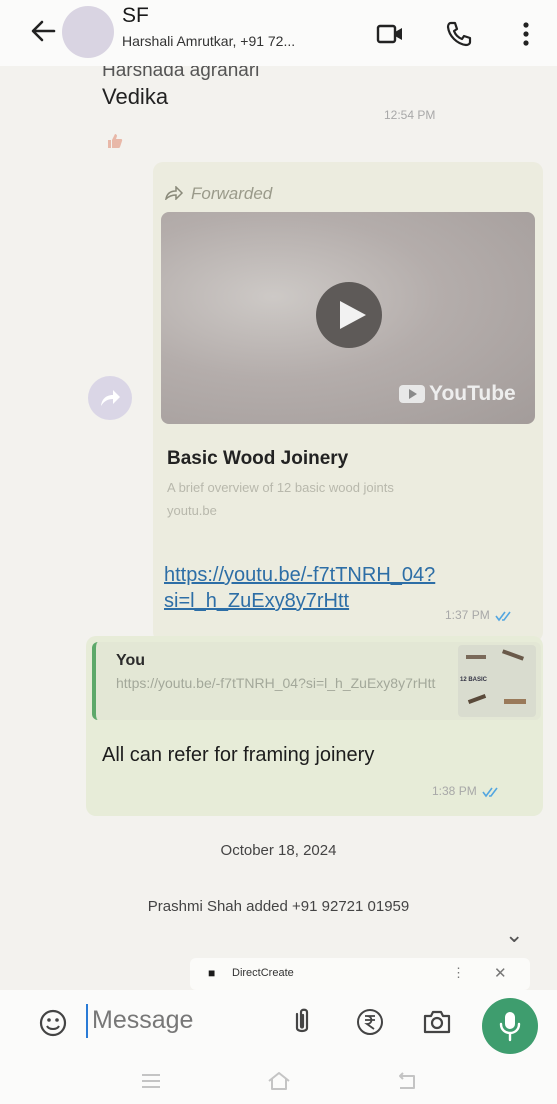 This screenshot has width=557, height=1104. I want to click on forwarded-icon, so click(174, 193).